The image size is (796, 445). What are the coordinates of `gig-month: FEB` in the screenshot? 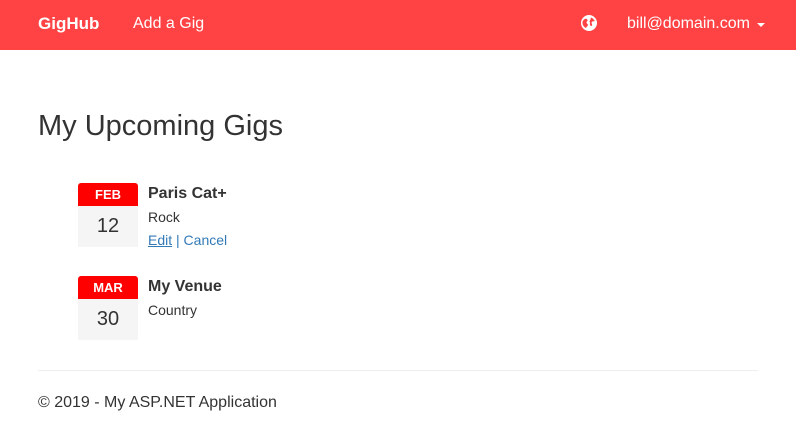 It's located at (108, 194).